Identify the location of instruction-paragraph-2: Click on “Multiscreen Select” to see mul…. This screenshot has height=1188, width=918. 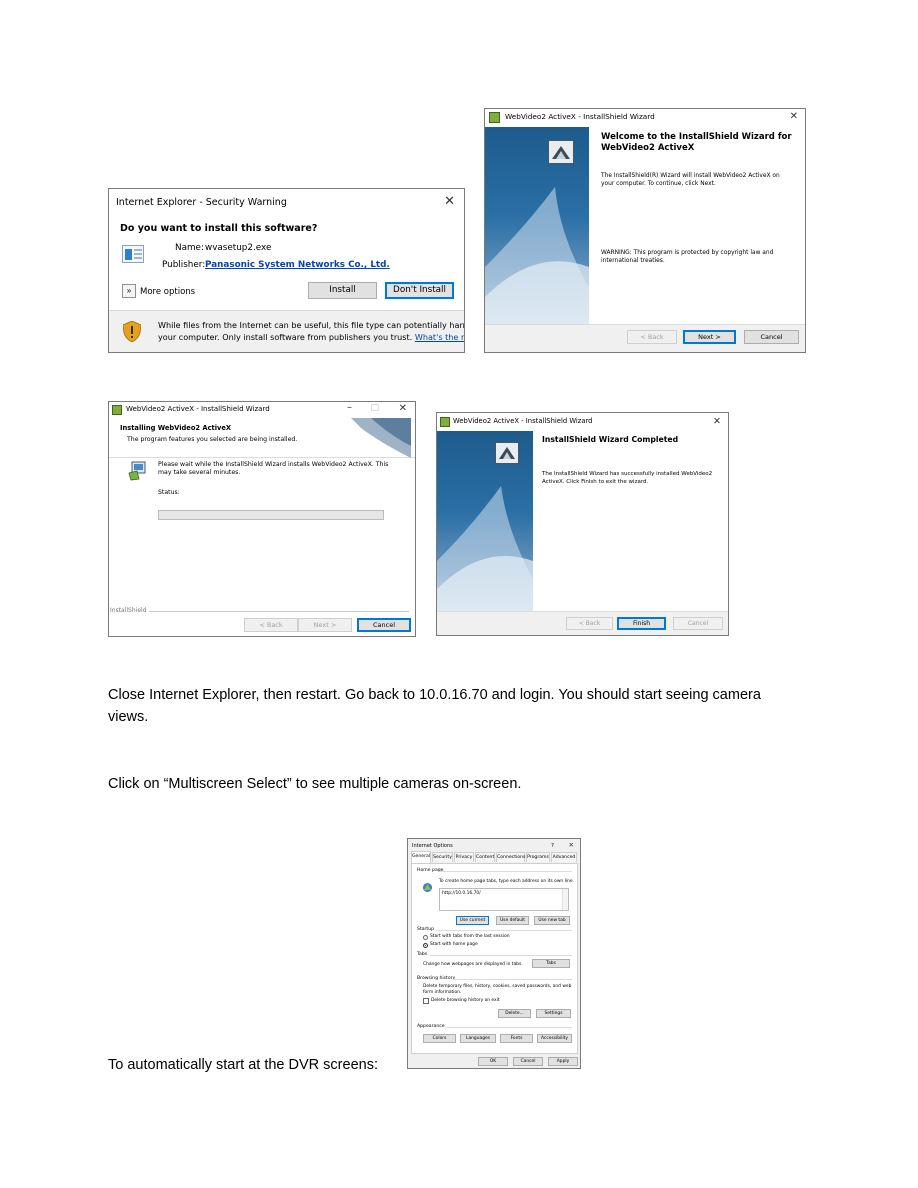
(315, 784).